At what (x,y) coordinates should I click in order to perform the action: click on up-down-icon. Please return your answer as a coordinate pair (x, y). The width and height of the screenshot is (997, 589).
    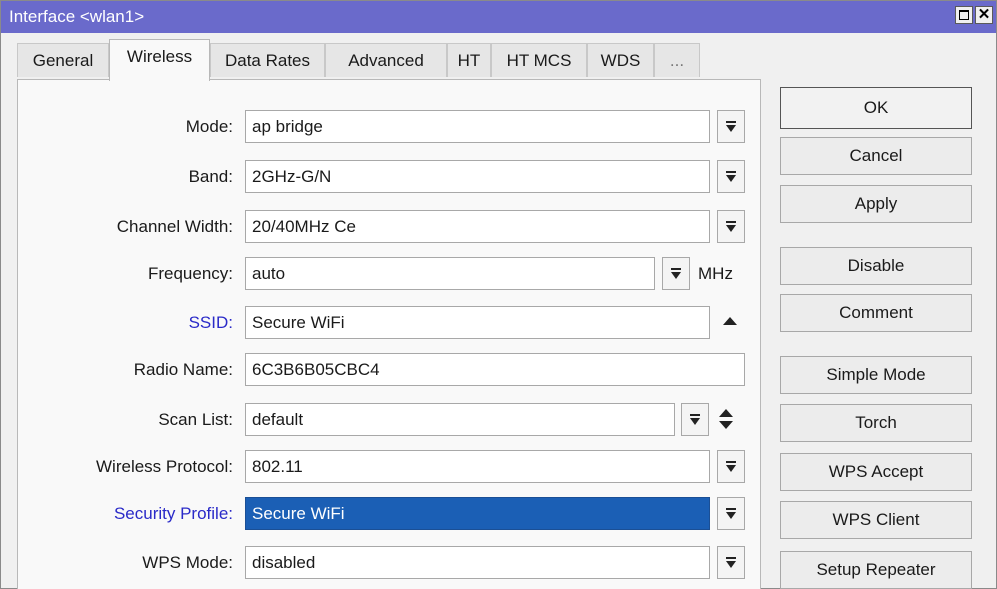
    Looking at the image, I should click on (726, 419).